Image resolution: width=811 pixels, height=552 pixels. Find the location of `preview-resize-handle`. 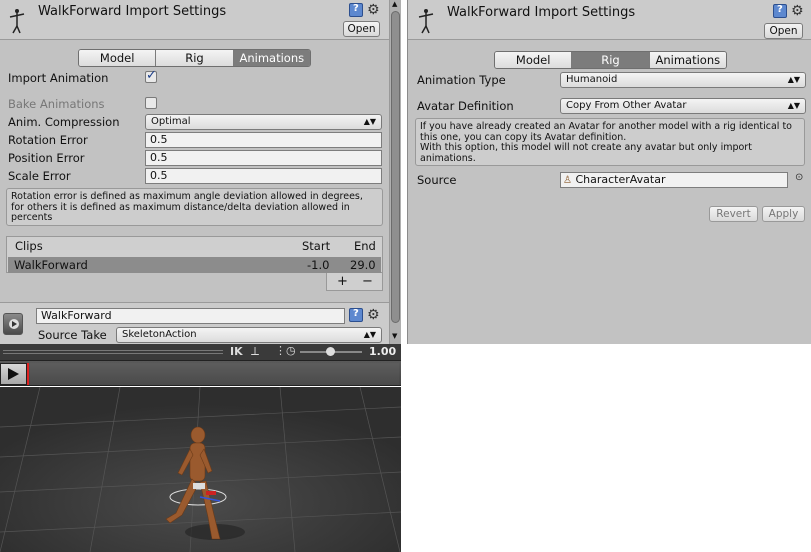

preview-resize-handle is located at coordinates (113, 352).